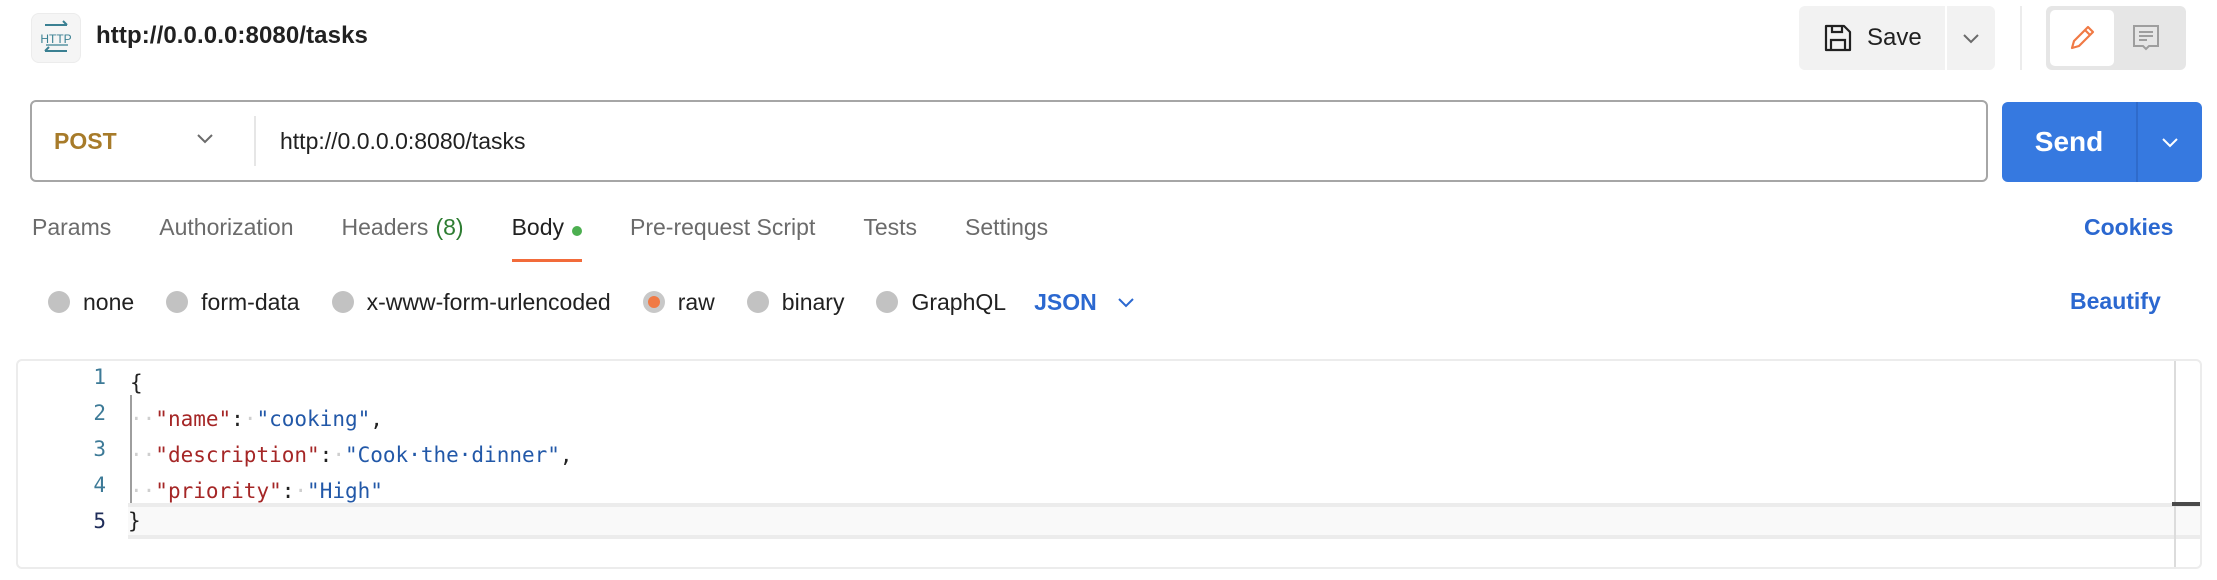 Image resolution: width=2217 pixels, height=580 pixels. I want to click on editor-scroll-thumb, so click(2186, 504).